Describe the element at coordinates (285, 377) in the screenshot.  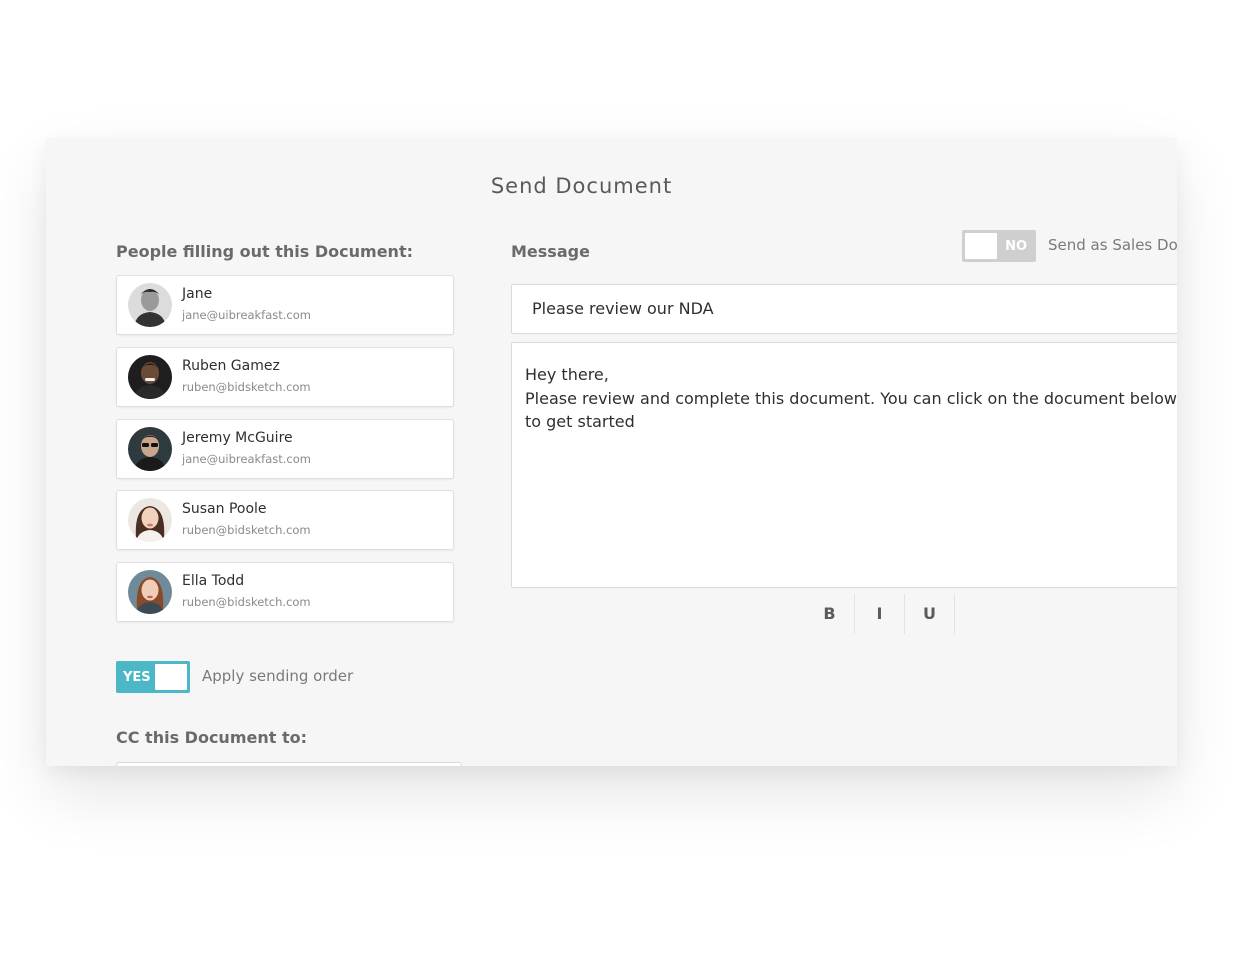
I see `person-card-ruben-gamez: Ruben Gamez ruben@bidsketch.com` at that location.